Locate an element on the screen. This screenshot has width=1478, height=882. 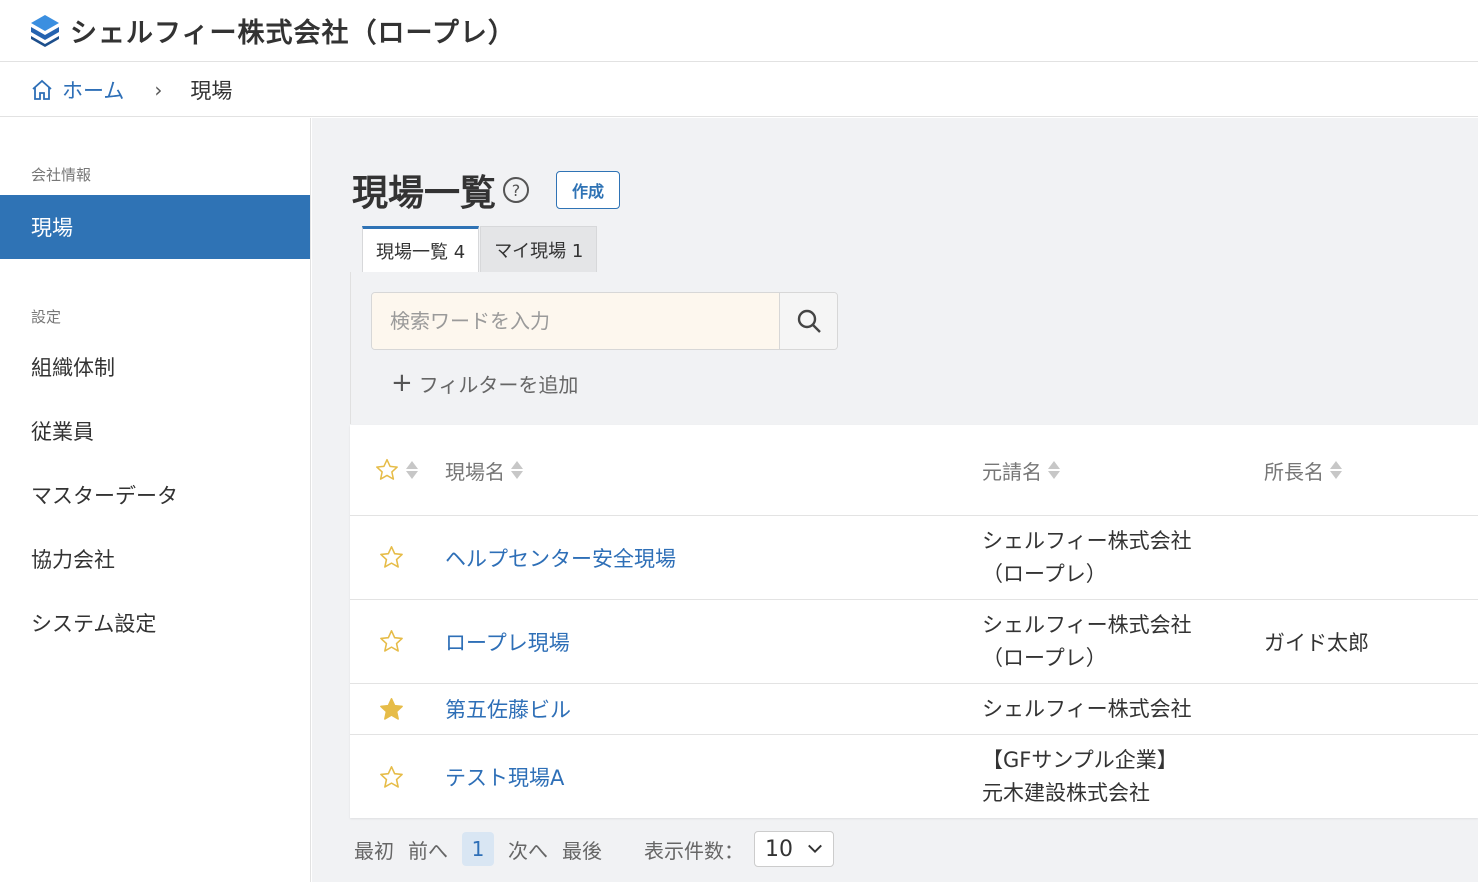
site-chief: ガイド太郎 is located at coordinates (1316, 642).